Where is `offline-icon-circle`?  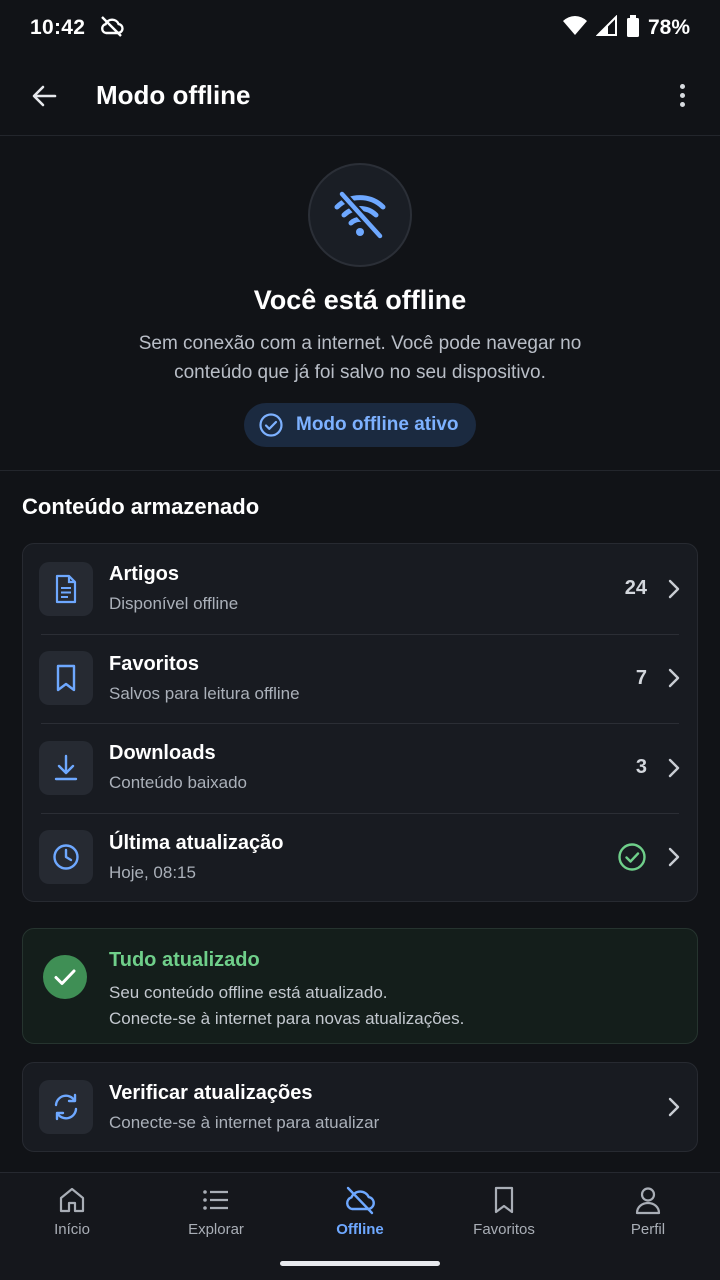
offline-icon-circle is located at coordinates (360, 215).